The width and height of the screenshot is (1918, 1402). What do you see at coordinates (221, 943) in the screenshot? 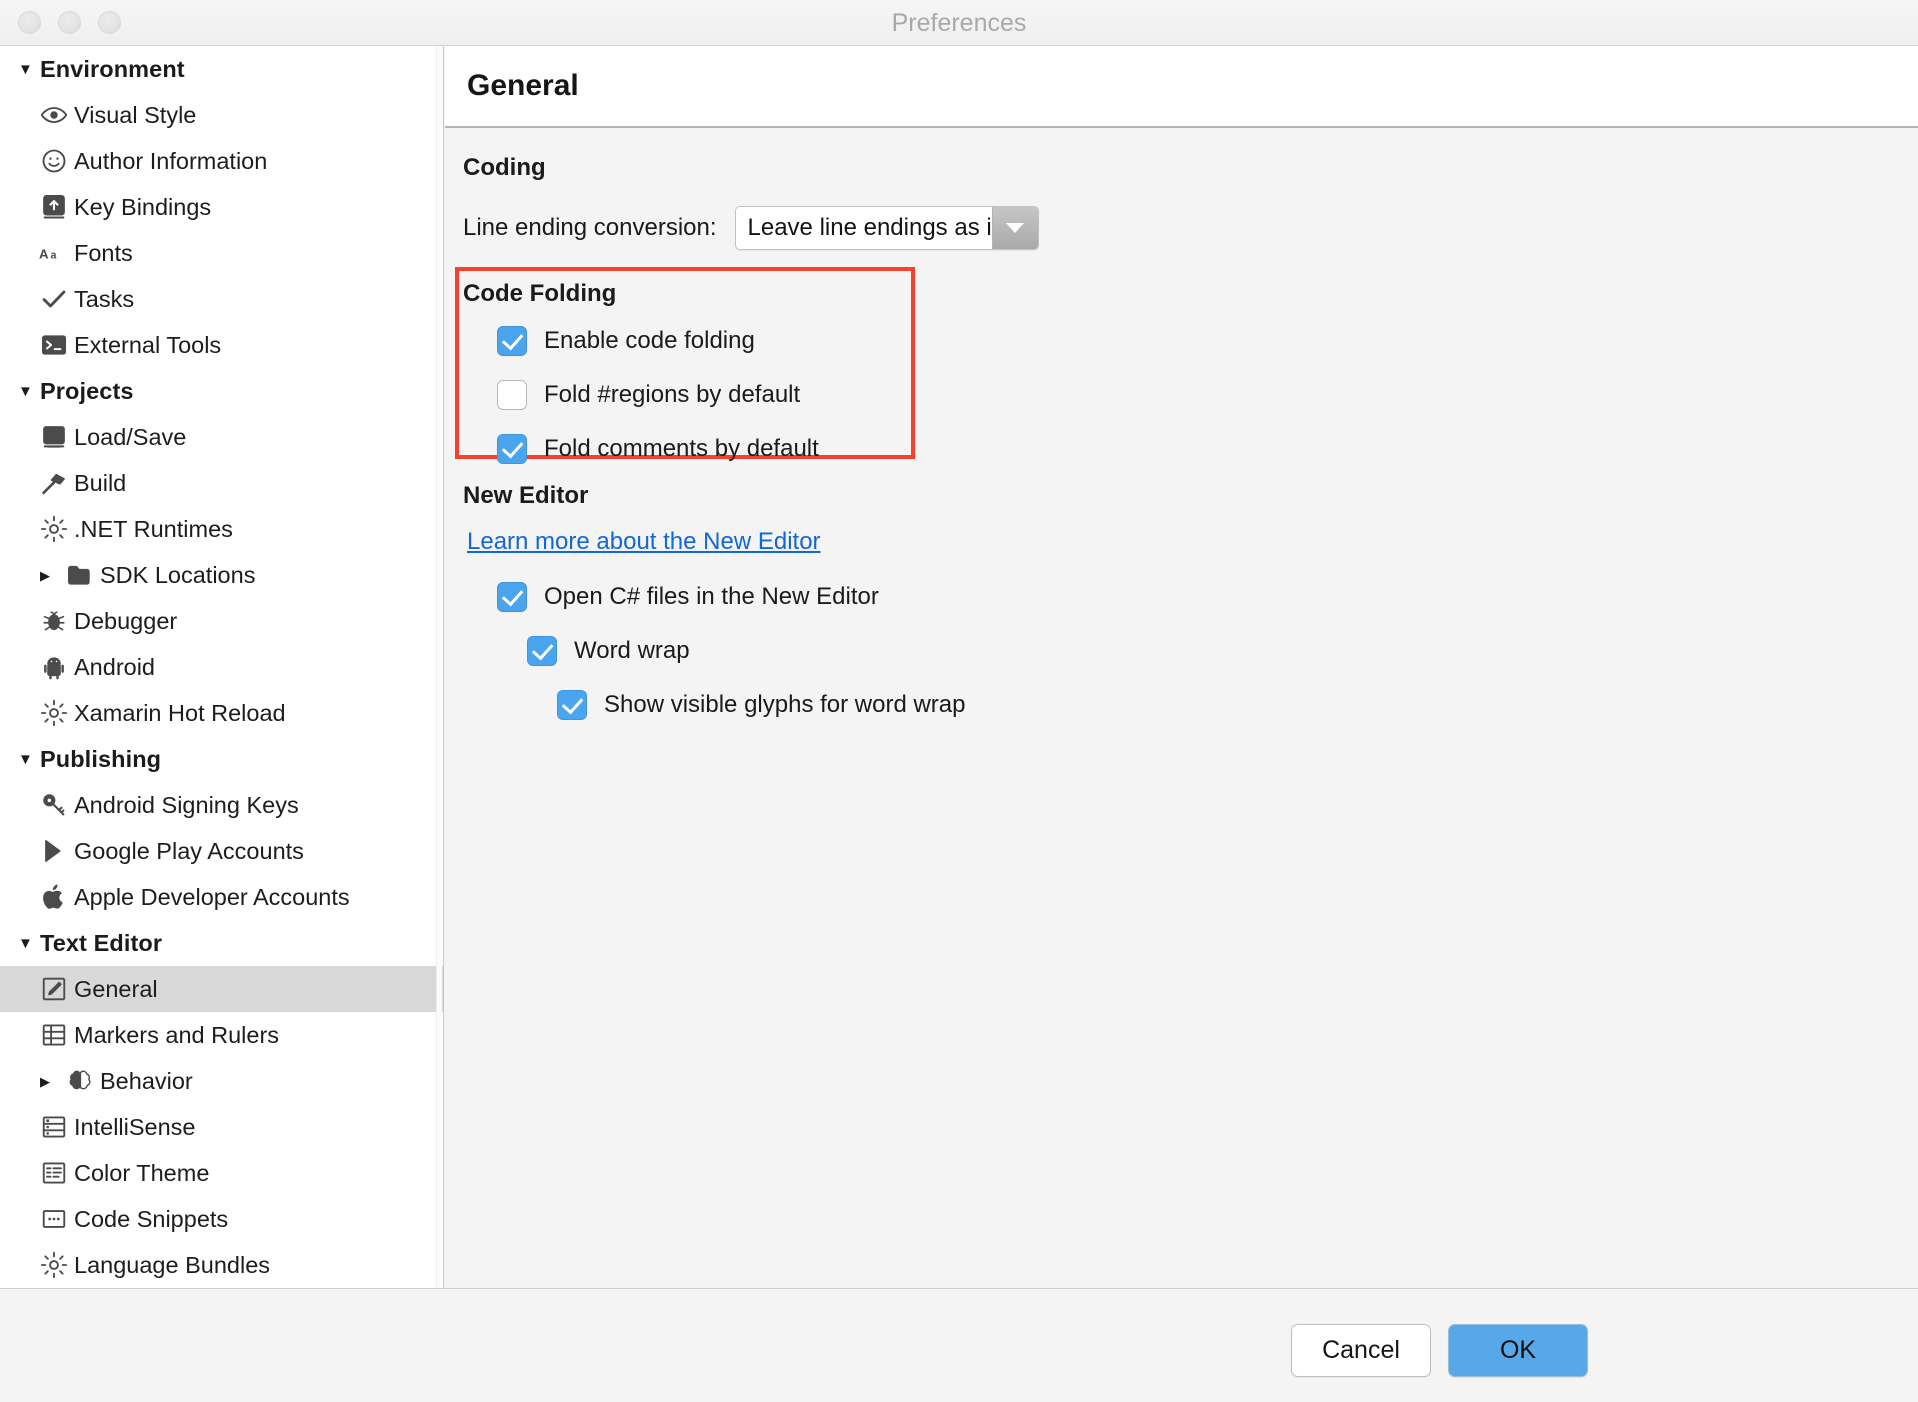
I see `sidebar-group-text-editor: ▼ Text Editor` at bounding box center [221, 943].